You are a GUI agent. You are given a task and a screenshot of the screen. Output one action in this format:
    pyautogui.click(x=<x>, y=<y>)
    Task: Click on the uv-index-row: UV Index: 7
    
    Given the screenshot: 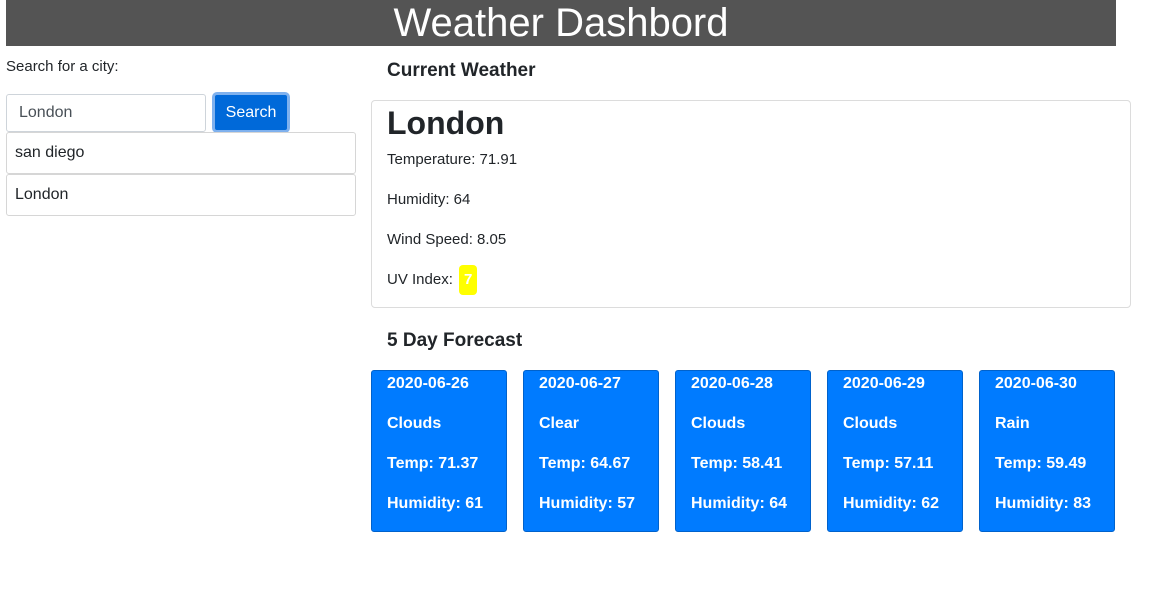 What is the action you would take?
    pyautogui.click(x=432, y=280)
    